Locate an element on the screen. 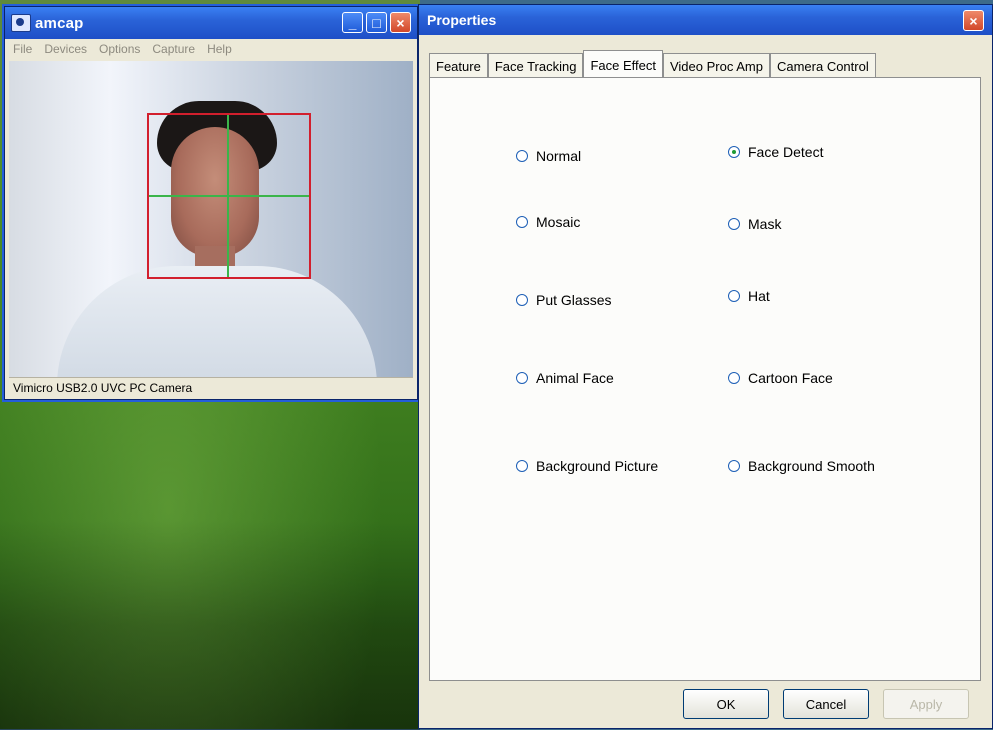 This screenshot has width=993, height=730. face-detect-crosshair-horizontal is located at coordinates (229, 196).